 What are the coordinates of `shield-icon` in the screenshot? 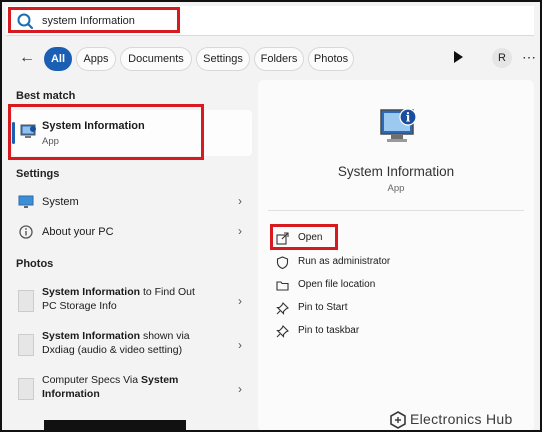 It's located at (282, 262).